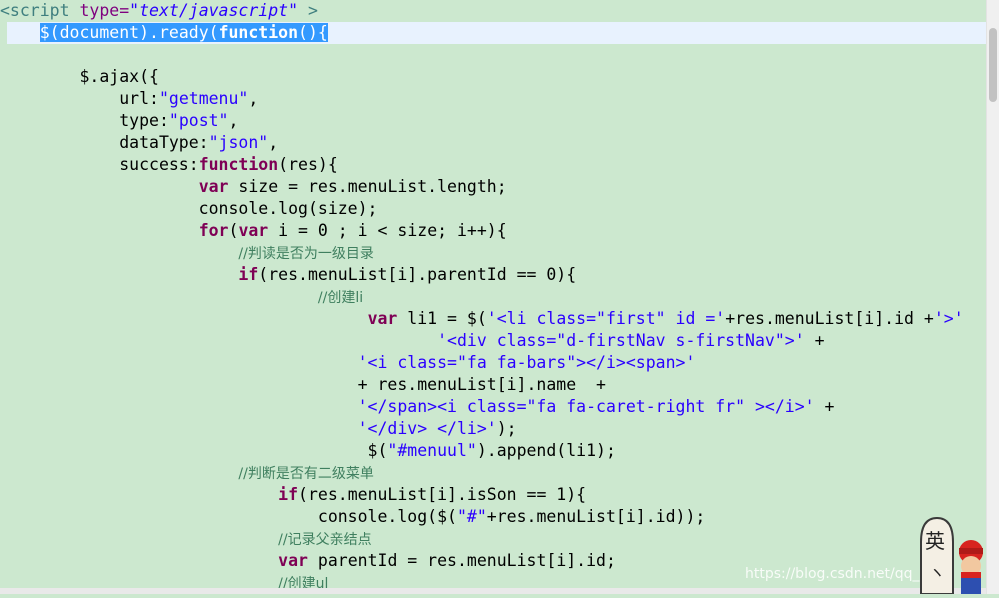  Describe the element at coordinates (194, 450) in the screenshot. I see `code-text: $(` at that location.